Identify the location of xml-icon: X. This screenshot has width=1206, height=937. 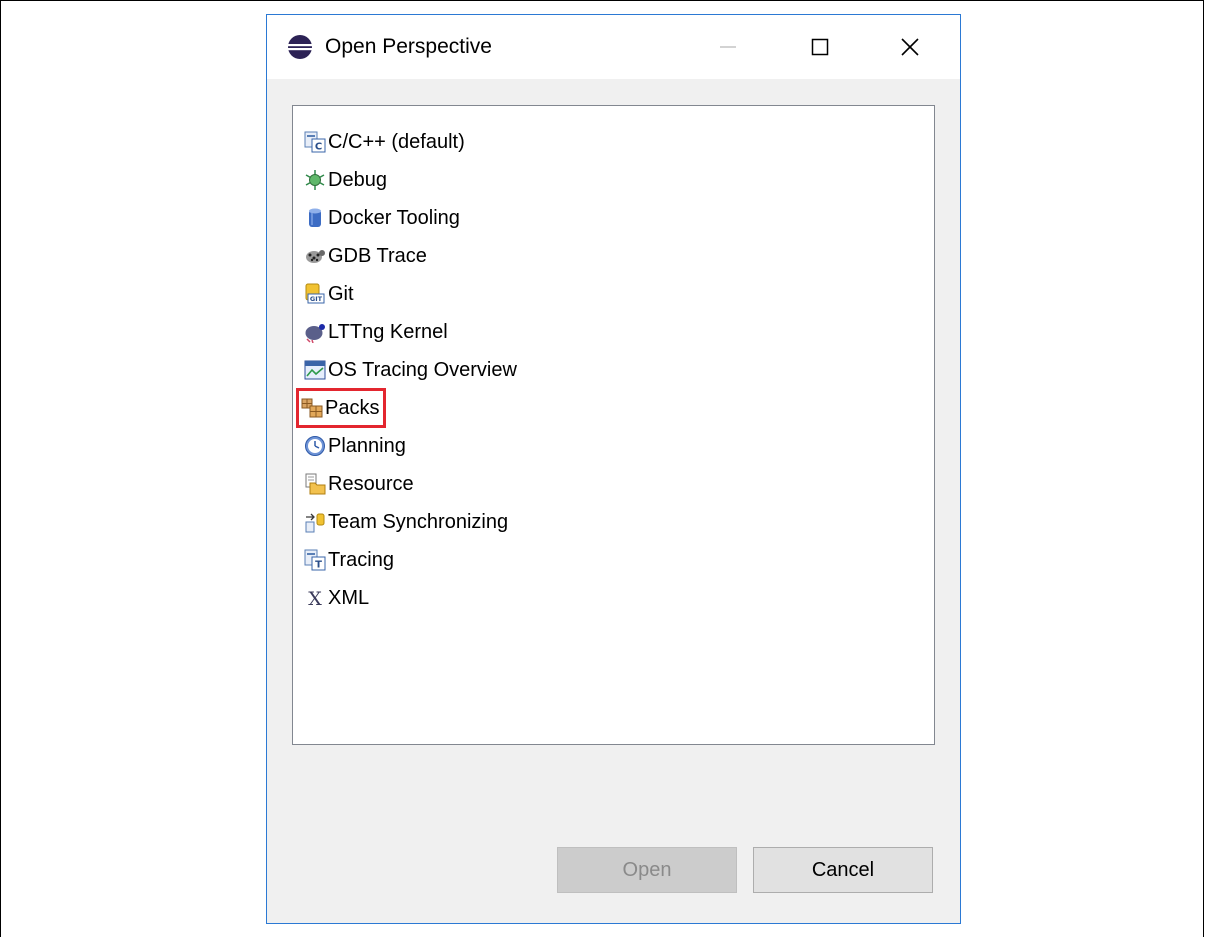
(315, 598).